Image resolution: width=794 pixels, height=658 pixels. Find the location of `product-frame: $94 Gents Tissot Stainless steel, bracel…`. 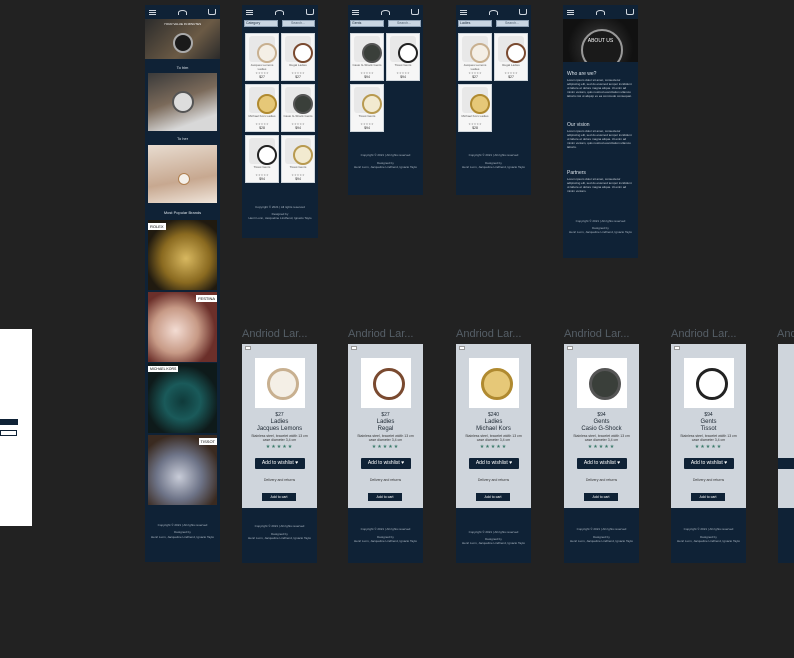

product-frame: $94 Gents Tissot Stainless steel, bracel… is located at coordinates (708, 453).